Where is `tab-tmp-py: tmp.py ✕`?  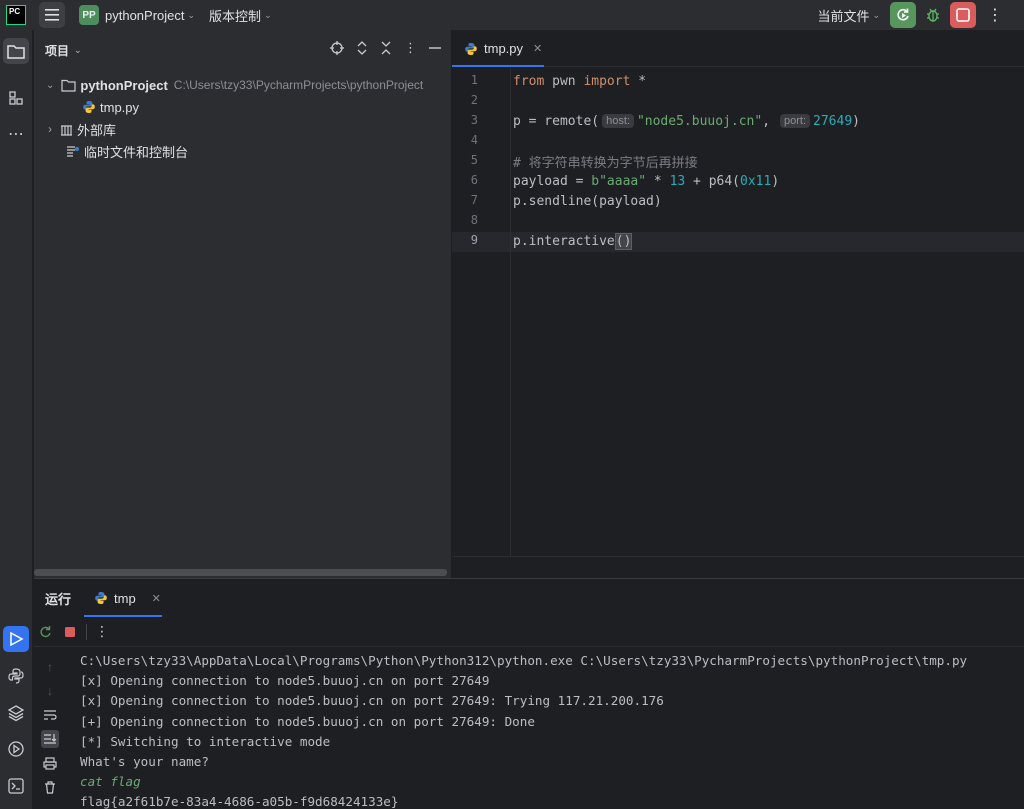 tab-tmp-py: tmp.py ✕ is located at coordinates (503, 48).